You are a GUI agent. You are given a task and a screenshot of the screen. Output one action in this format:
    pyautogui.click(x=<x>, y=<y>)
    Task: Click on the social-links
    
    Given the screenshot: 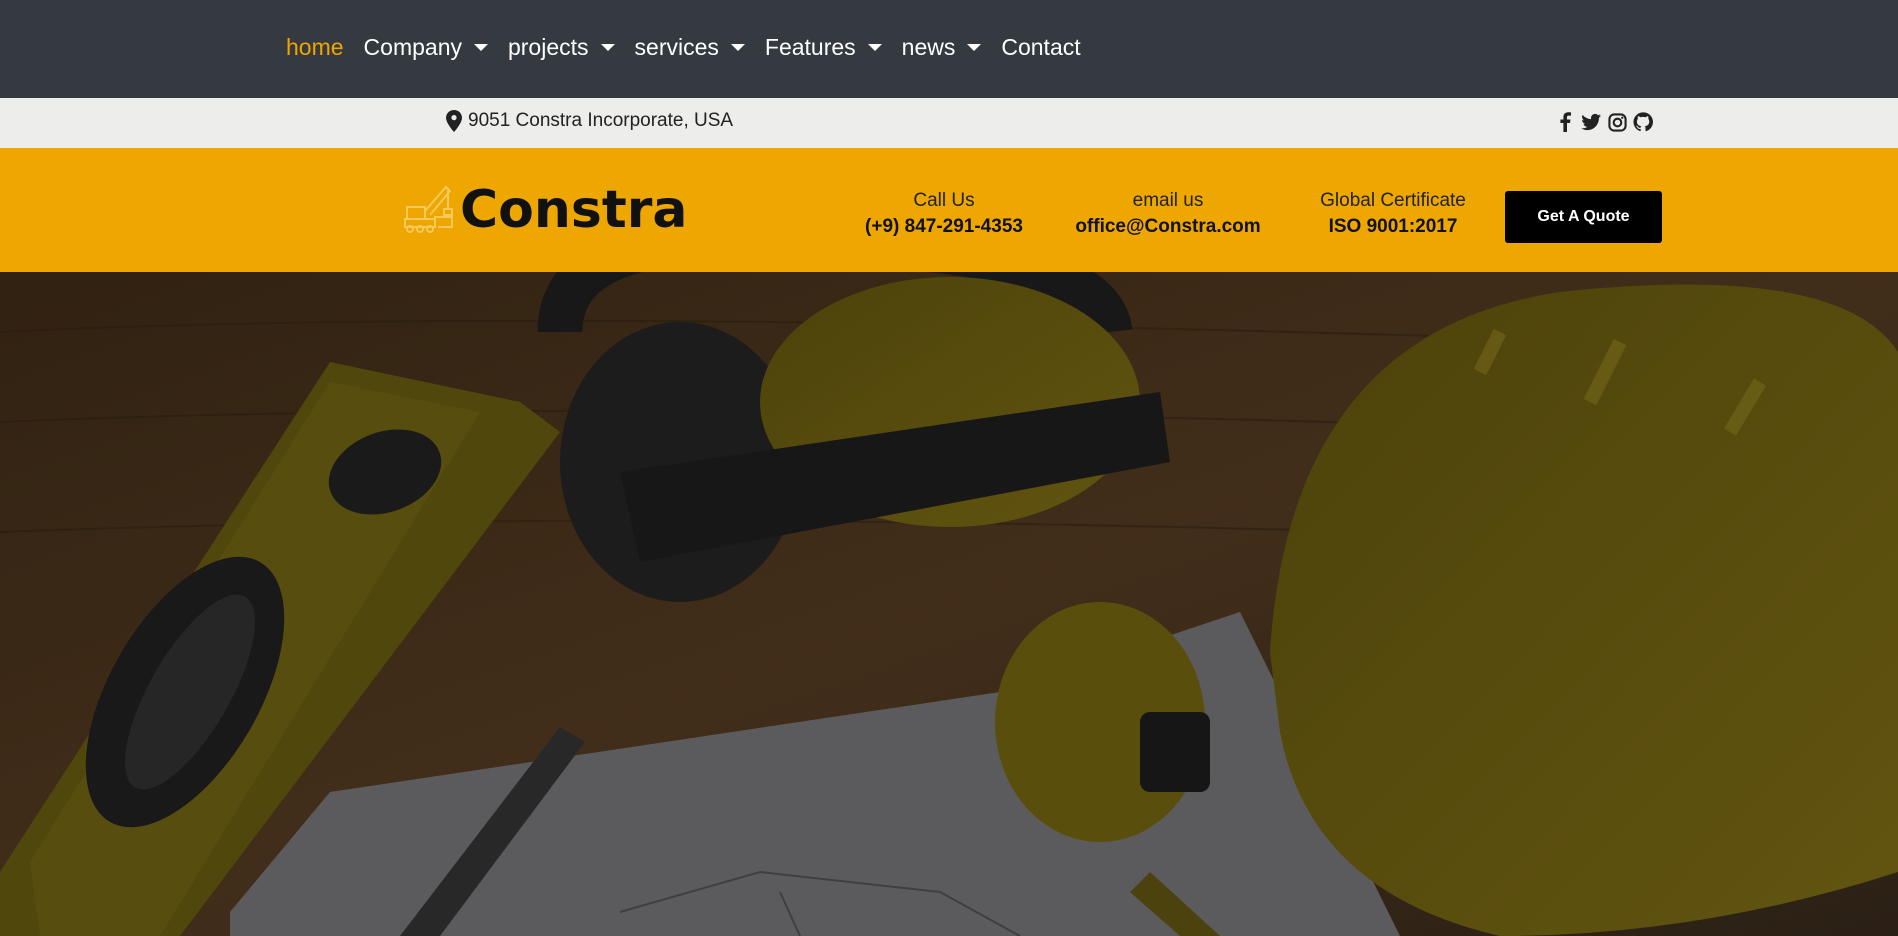 What is the action you would take?
    pyautogui.click(x=1604, y=122)
    